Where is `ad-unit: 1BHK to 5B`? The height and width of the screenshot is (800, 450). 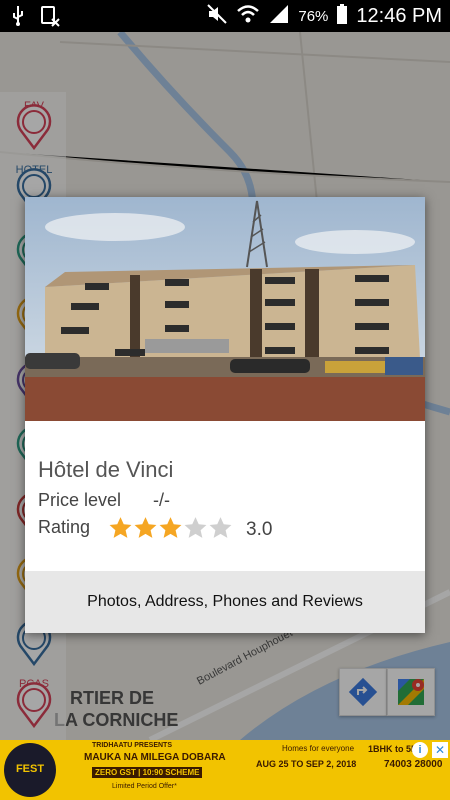 ad-unit: 1BHK to 5B is located at coordinates (393, 749).